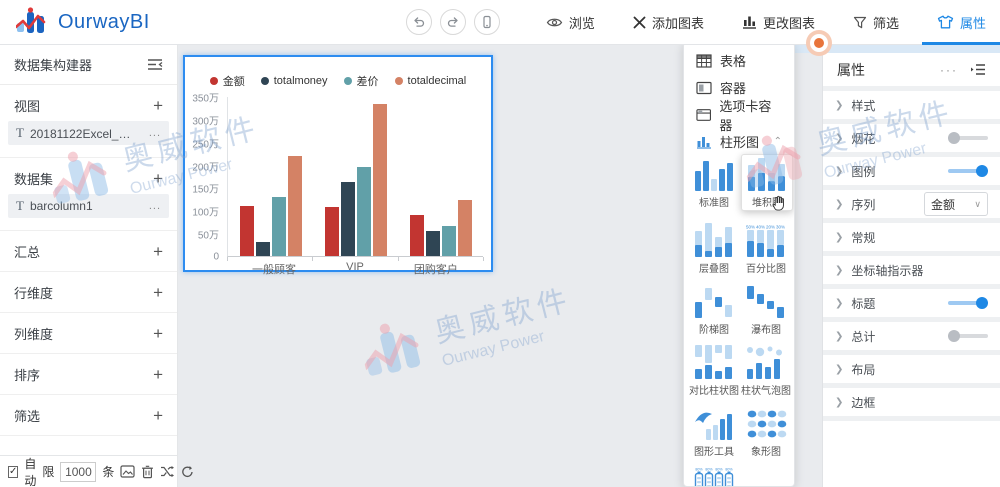 The image size is (1000, 487). What do you see at coordinates (911, 138) in the screenshot?
I see `property-row-烟花: ❯ 烟花` at bounding box center [911, 138].